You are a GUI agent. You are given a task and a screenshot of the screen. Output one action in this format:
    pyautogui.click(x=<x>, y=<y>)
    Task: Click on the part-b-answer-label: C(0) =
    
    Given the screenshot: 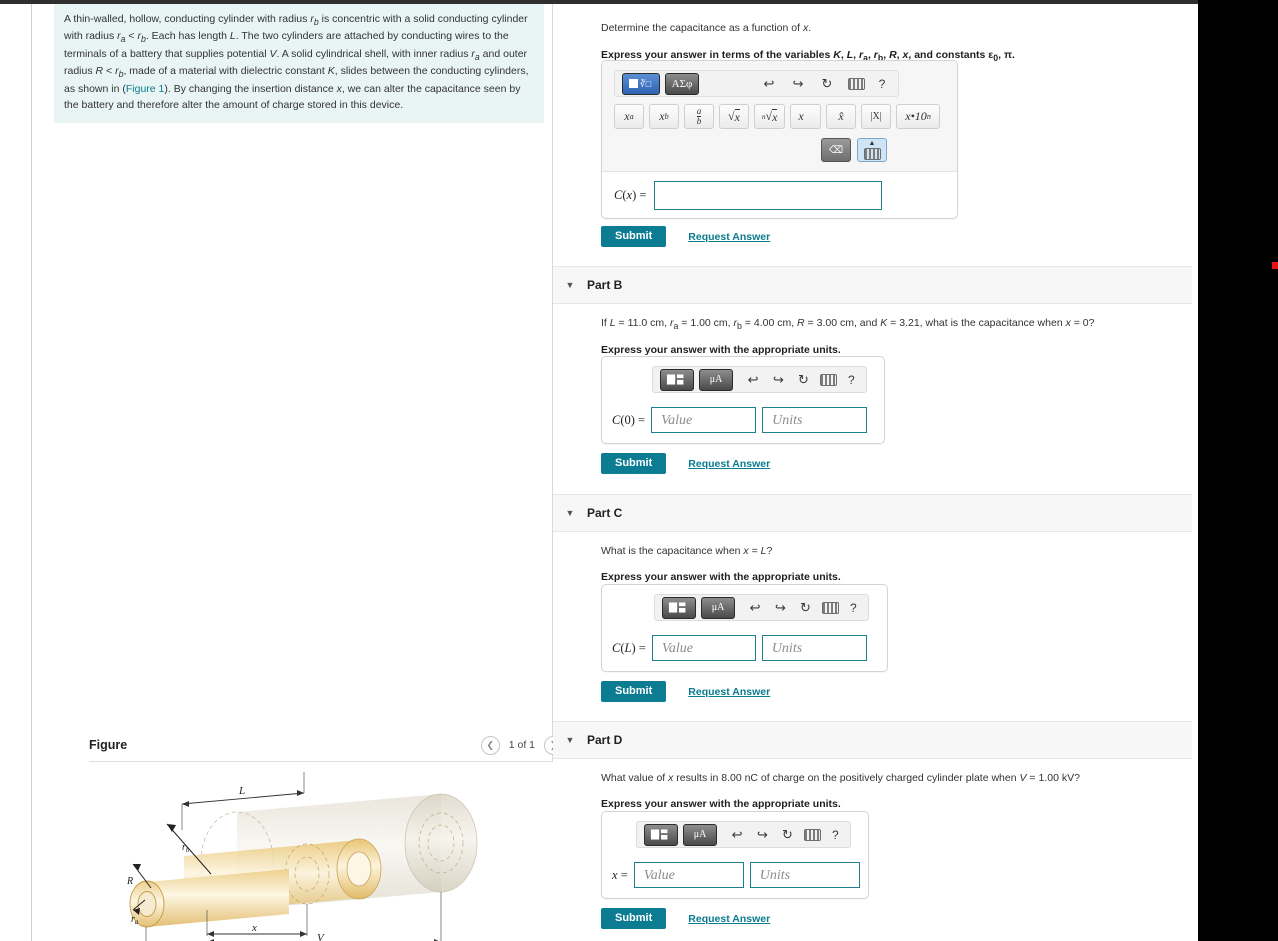 What is the action you would take?
    pyautogui.click(x=629, y=419)
    